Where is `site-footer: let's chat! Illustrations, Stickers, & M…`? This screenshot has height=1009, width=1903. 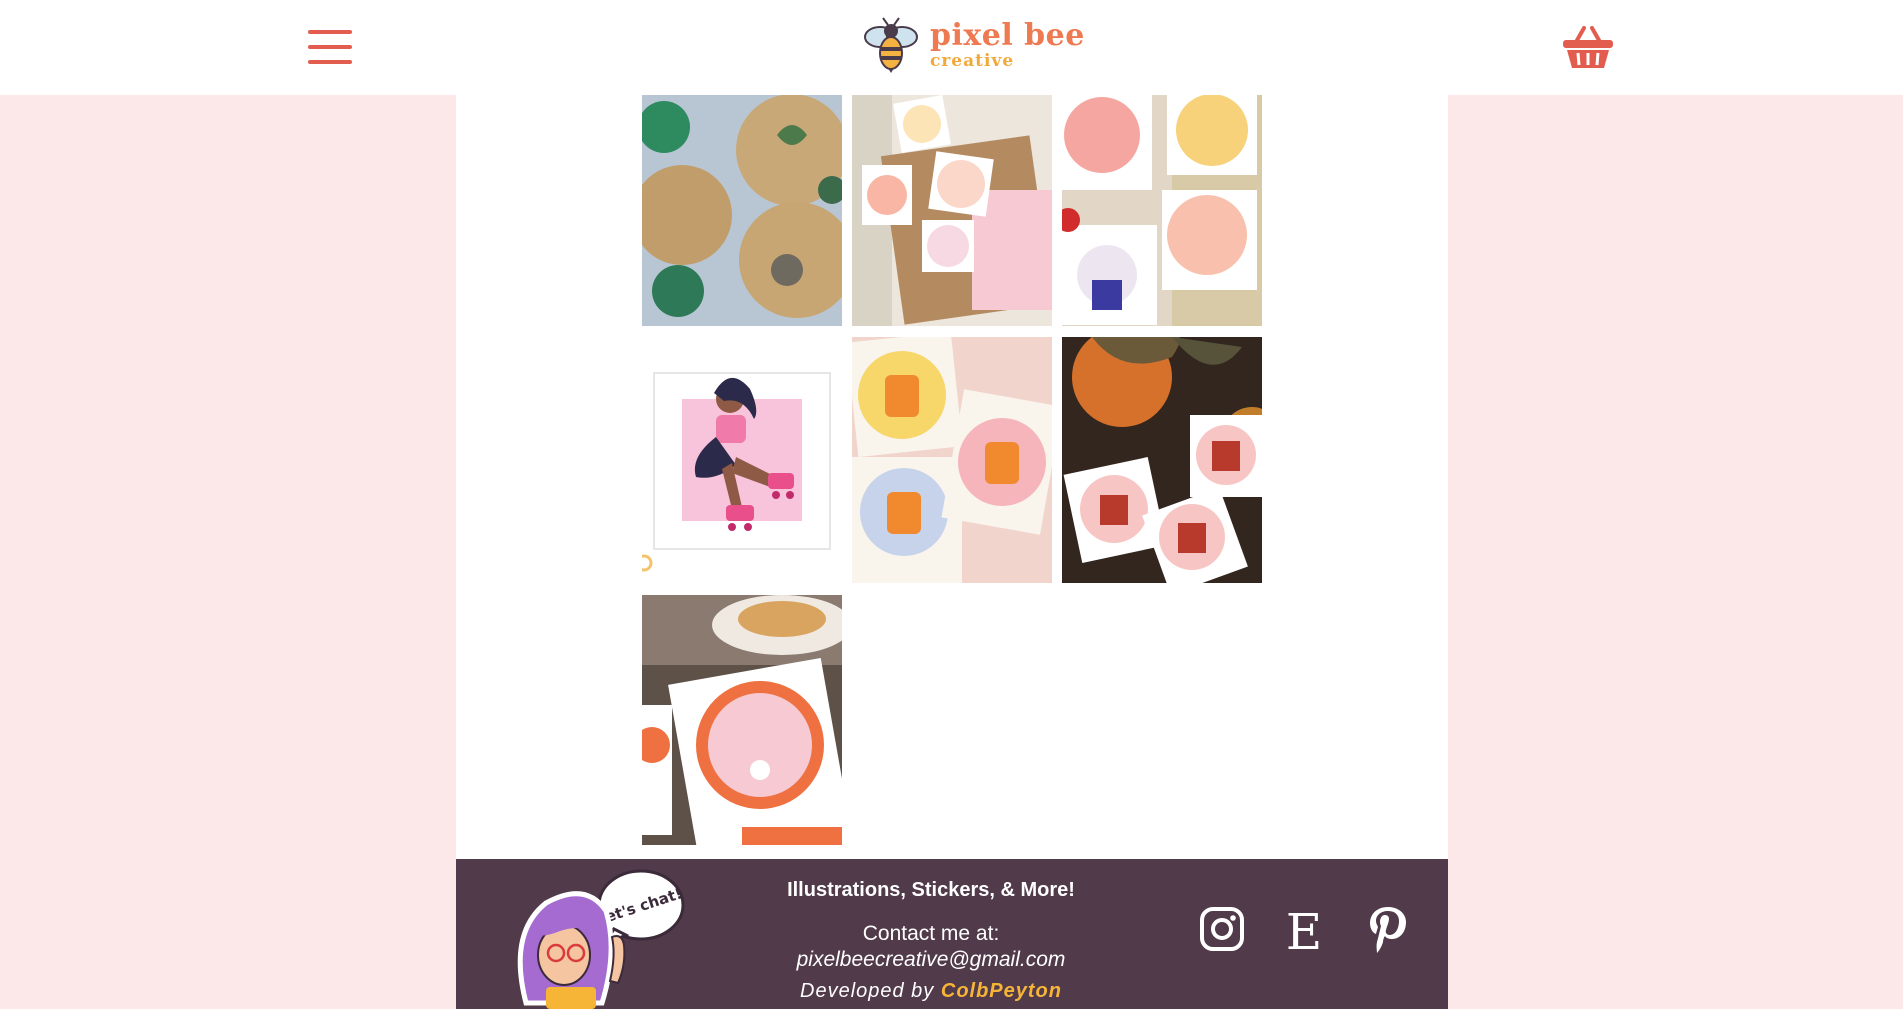
site-footer: let's chat! Illustrations, Stickers, & M… is located at coordinates (952, 934).